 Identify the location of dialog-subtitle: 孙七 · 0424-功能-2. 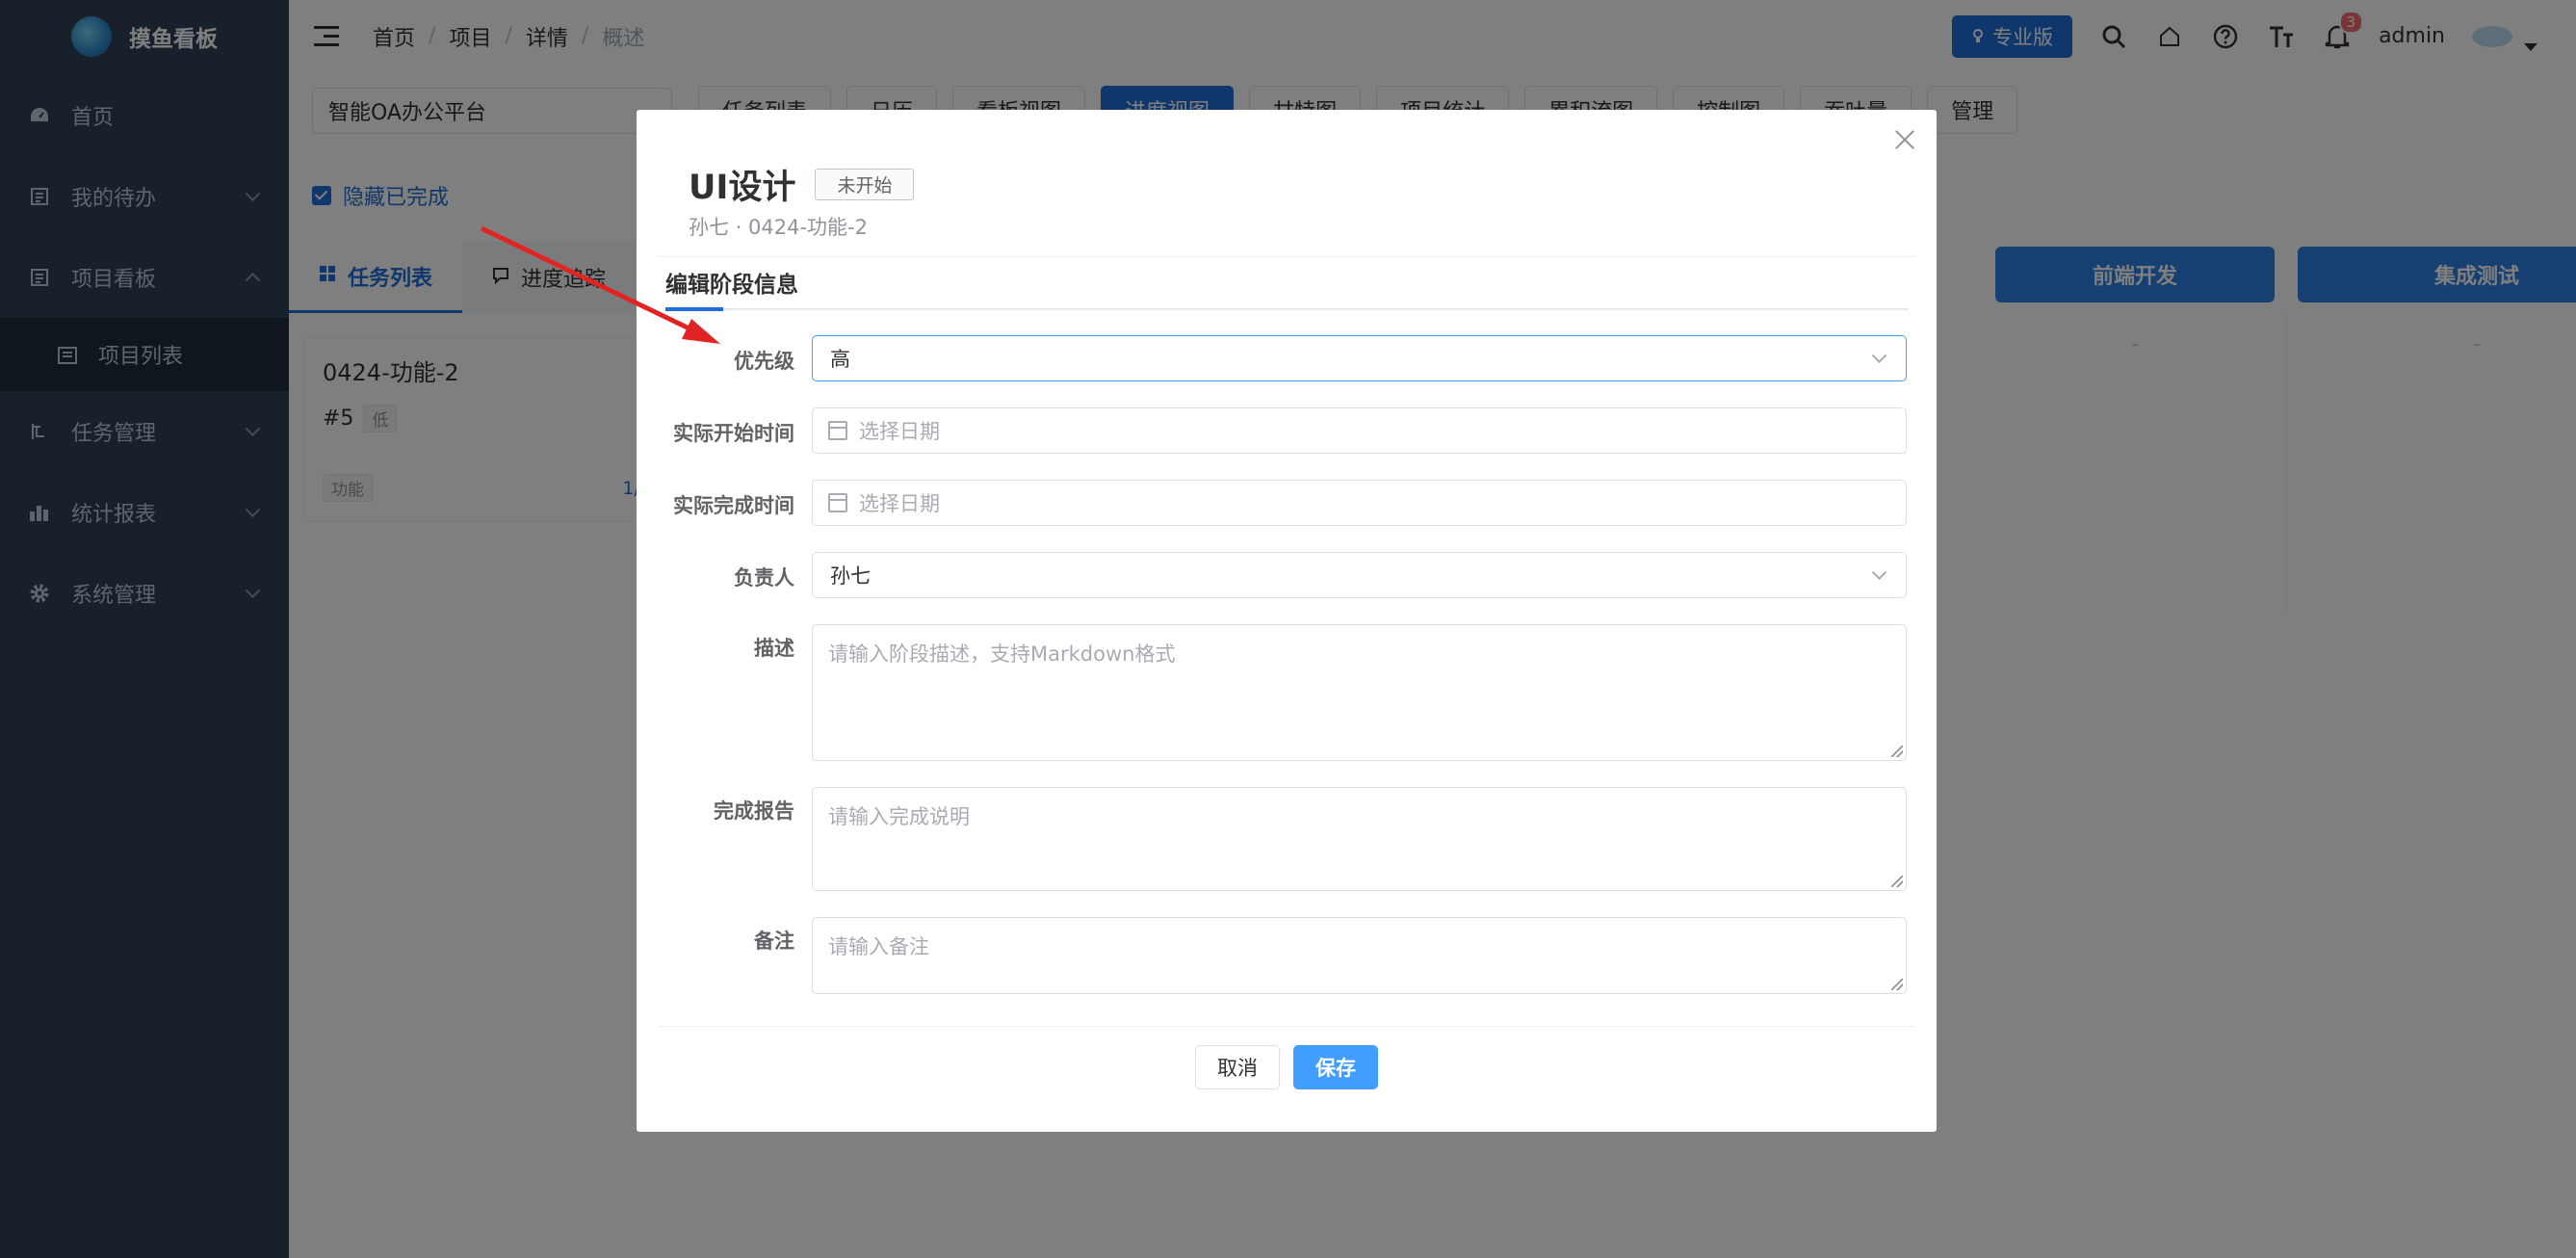
(778, 228).